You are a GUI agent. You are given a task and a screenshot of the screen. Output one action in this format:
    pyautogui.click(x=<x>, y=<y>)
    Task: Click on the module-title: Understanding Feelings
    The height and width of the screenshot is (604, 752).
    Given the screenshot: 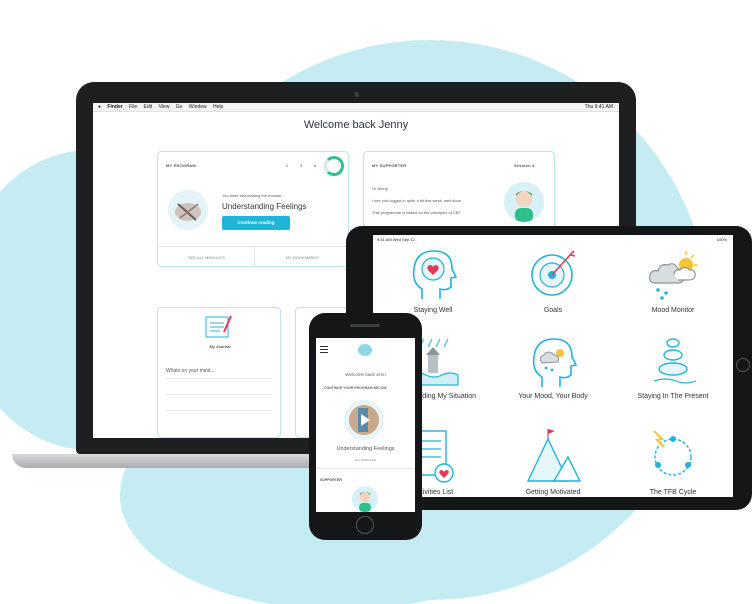 What is the action you would take?
    pyautogui.click(x=264, y=206)
    